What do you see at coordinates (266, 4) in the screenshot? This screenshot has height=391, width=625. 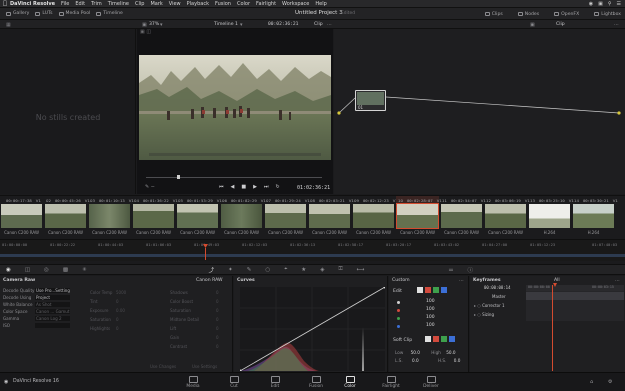 I see `menu-fairlight: Fairlight` at bounding box center [266, 4].